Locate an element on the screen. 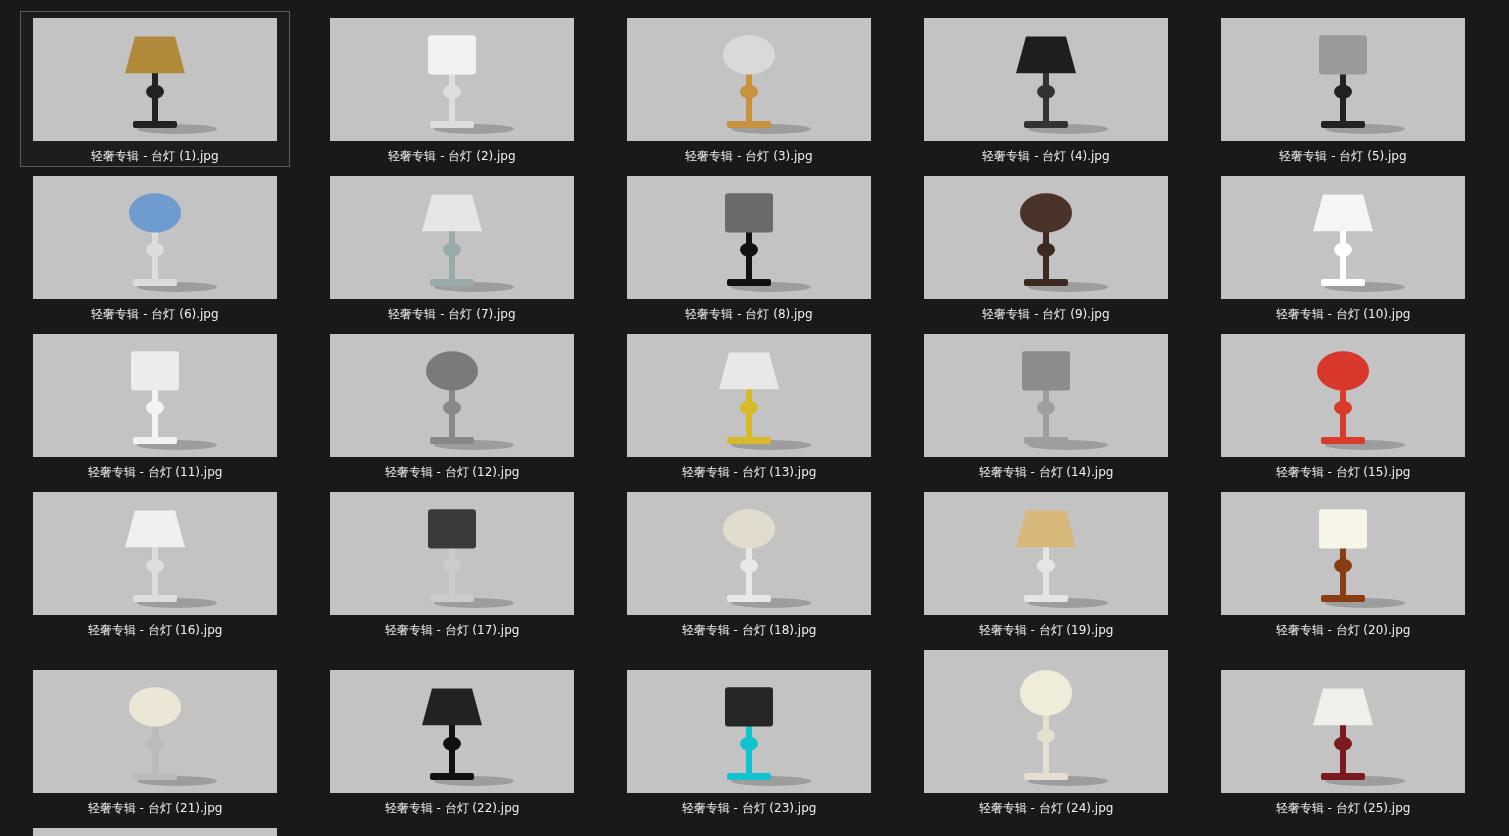 This screenshot has height=836, width=1509. file-name: 轻奢专辑 - 台灯 (19).jpg is located at coordinates (1046, 630).